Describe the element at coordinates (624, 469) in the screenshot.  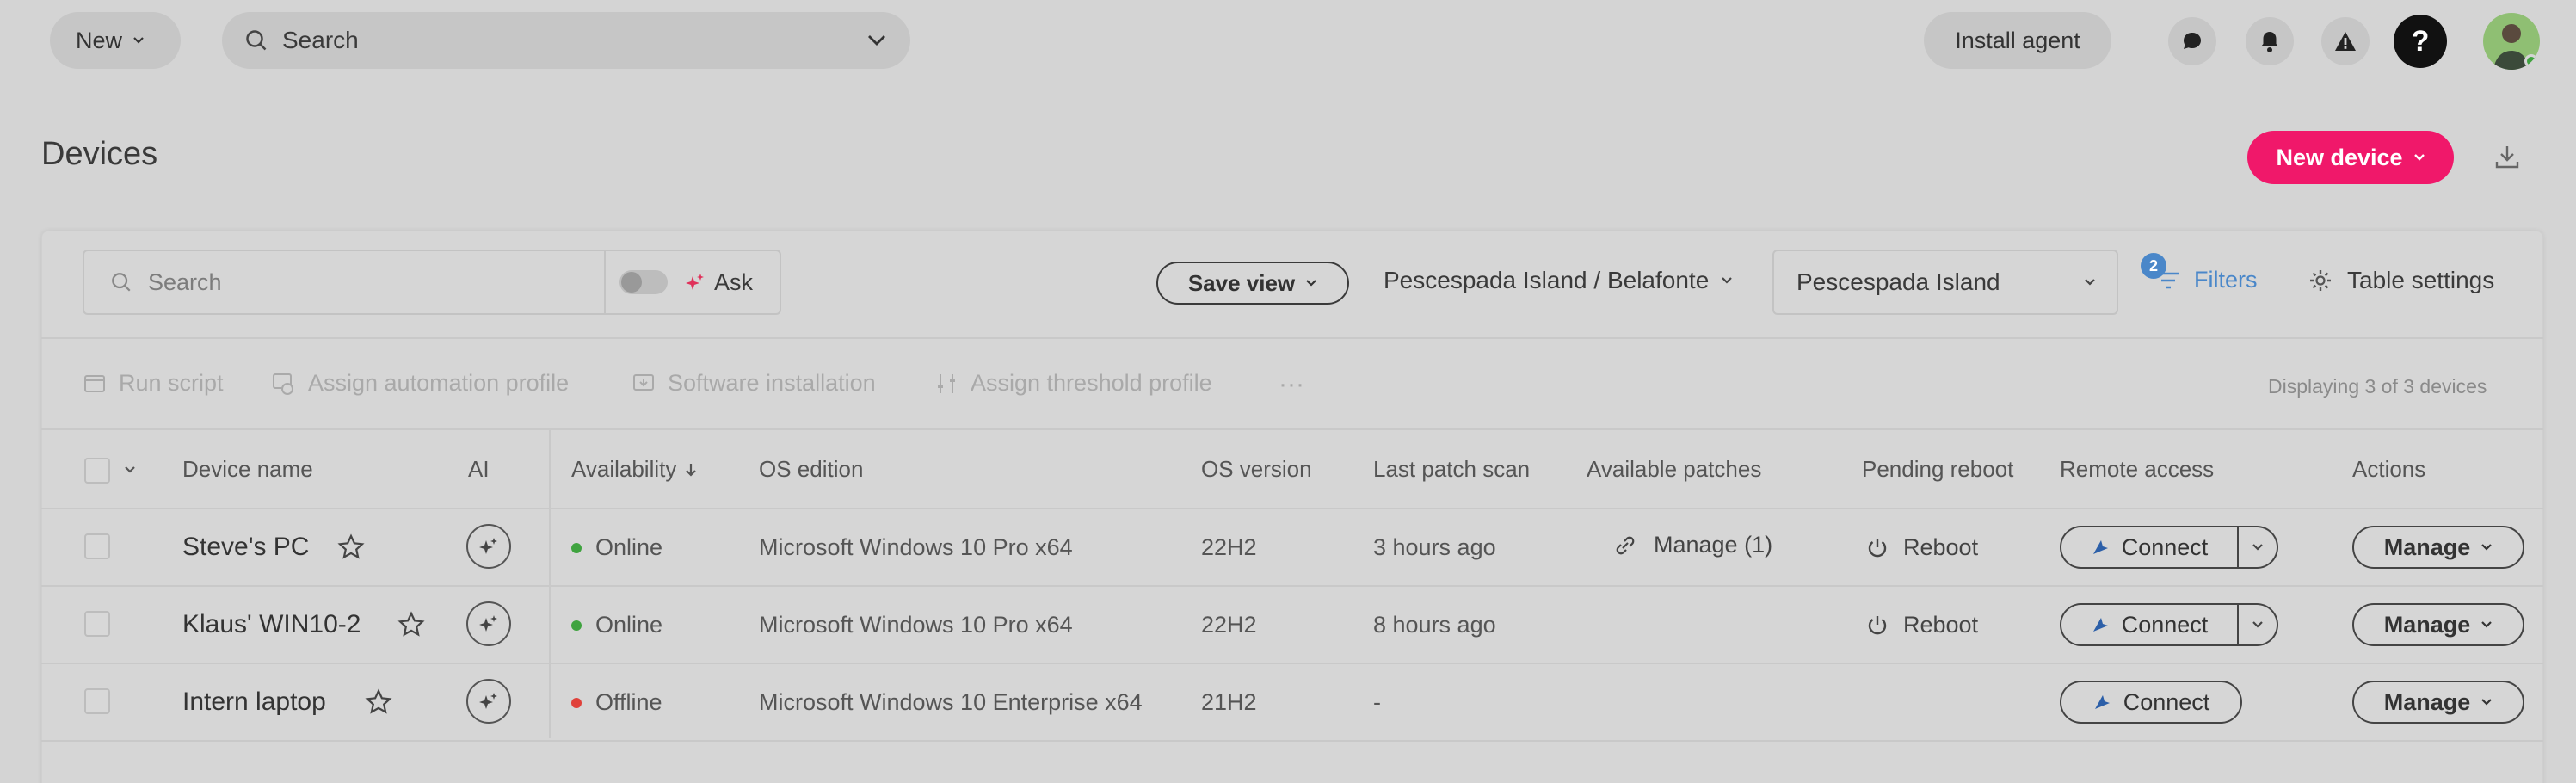
I see `availability-header-label: Availability` at that location.